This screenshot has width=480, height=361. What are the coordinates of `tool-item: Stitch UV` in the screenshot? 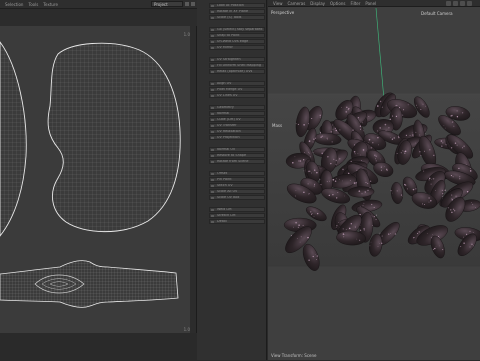 It's located at (237, 185).